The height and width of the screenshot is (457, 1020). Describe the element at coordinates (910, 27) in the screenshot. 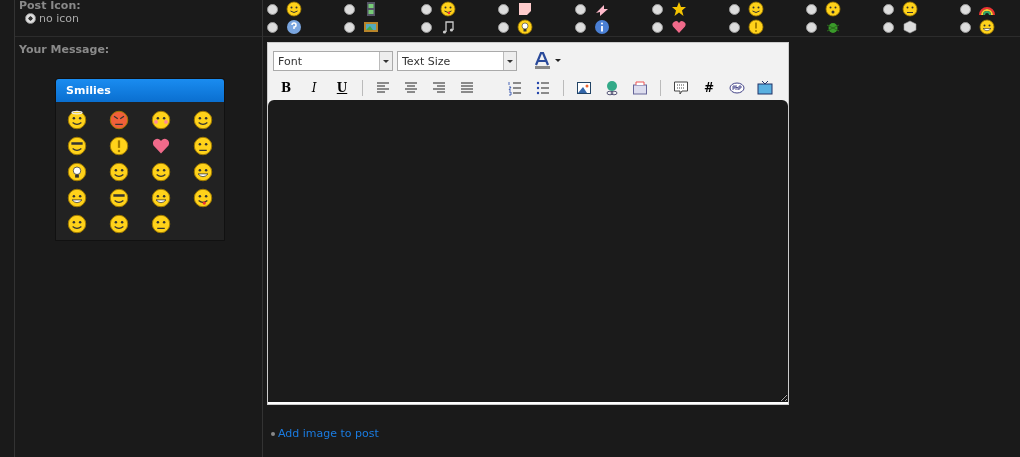

I see `cube-icon` at that location.